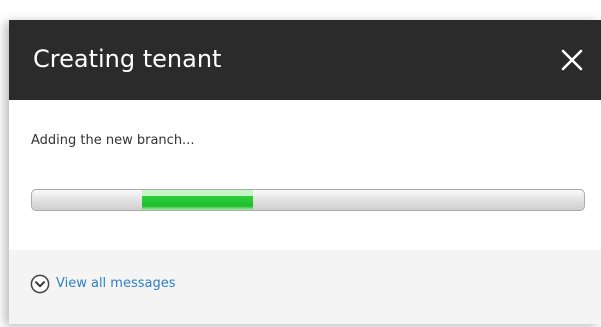 The height and width of the screenshot is (327, 601). What do you see at coordinates (116, 284) in the screenshot?
I see `view-all-messages-label: View all messages` at bounding box center [116, 284].